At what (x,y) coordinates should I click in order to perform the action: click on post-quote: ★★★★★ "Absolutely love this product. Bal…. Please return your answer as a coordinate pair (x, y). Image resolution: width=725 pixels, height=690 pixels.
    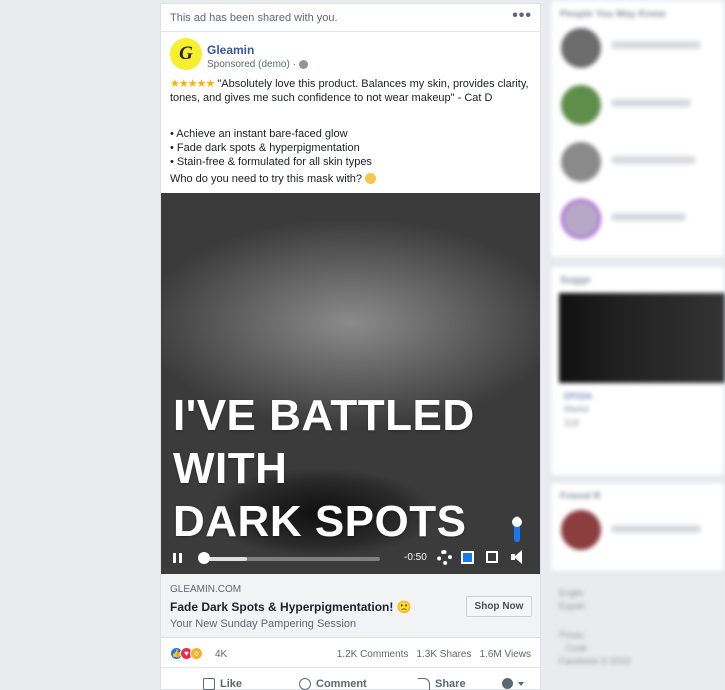
    Looking at the image, I should click on (351, 91).